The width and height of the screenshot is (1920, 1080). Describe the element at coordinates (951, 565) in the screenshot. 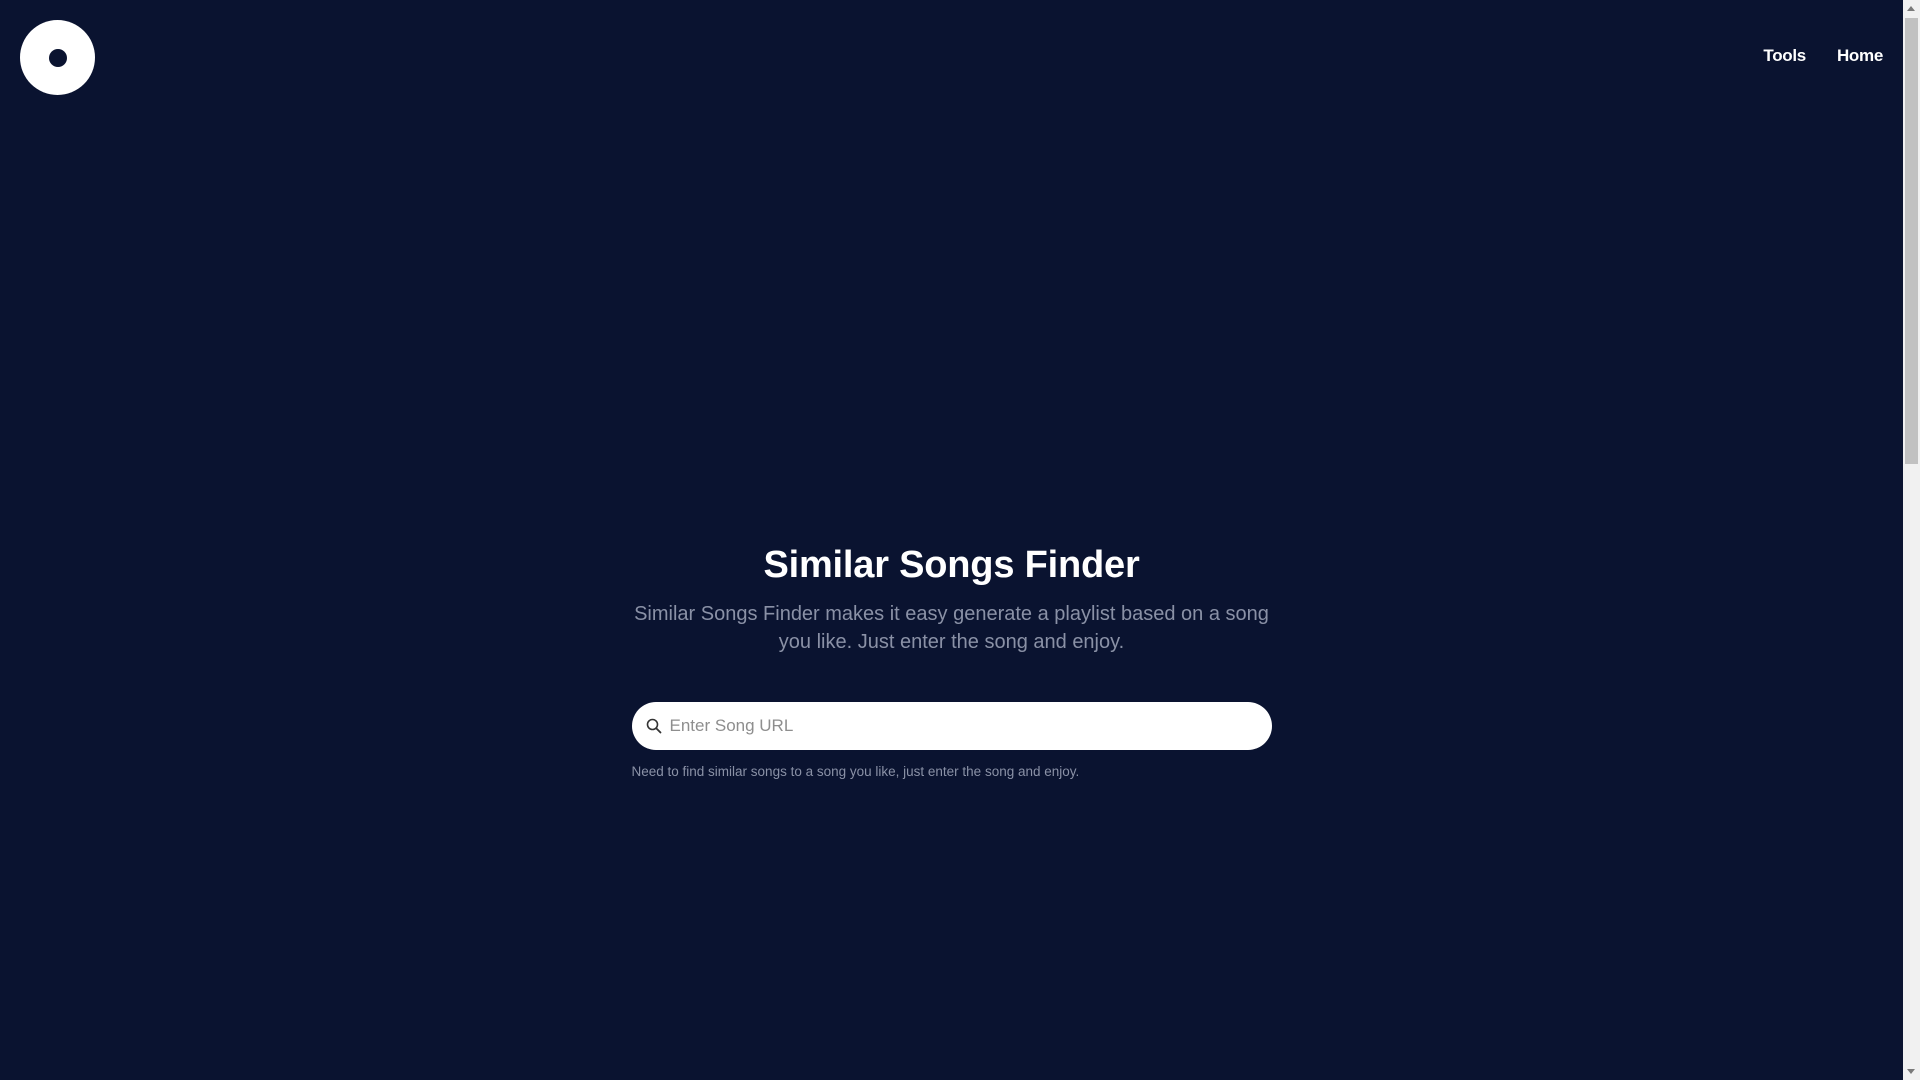

I see `page-title: Similar Songs Finder` at that location.